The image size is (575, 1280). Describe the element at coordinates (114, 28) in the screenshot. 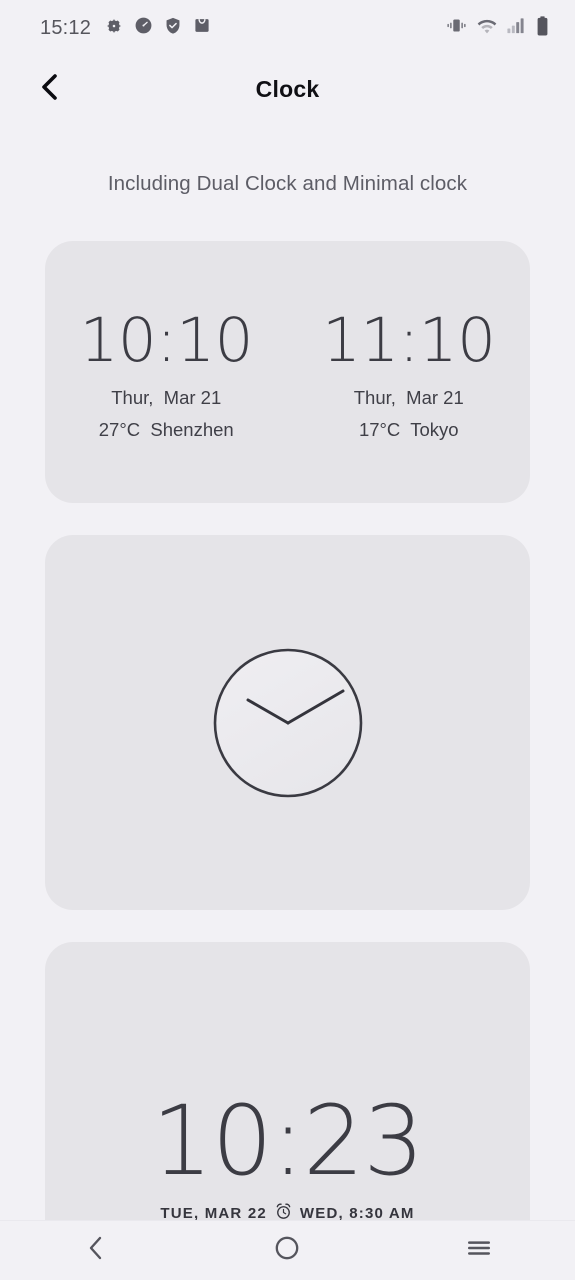

I see `gear-icon` at that location.